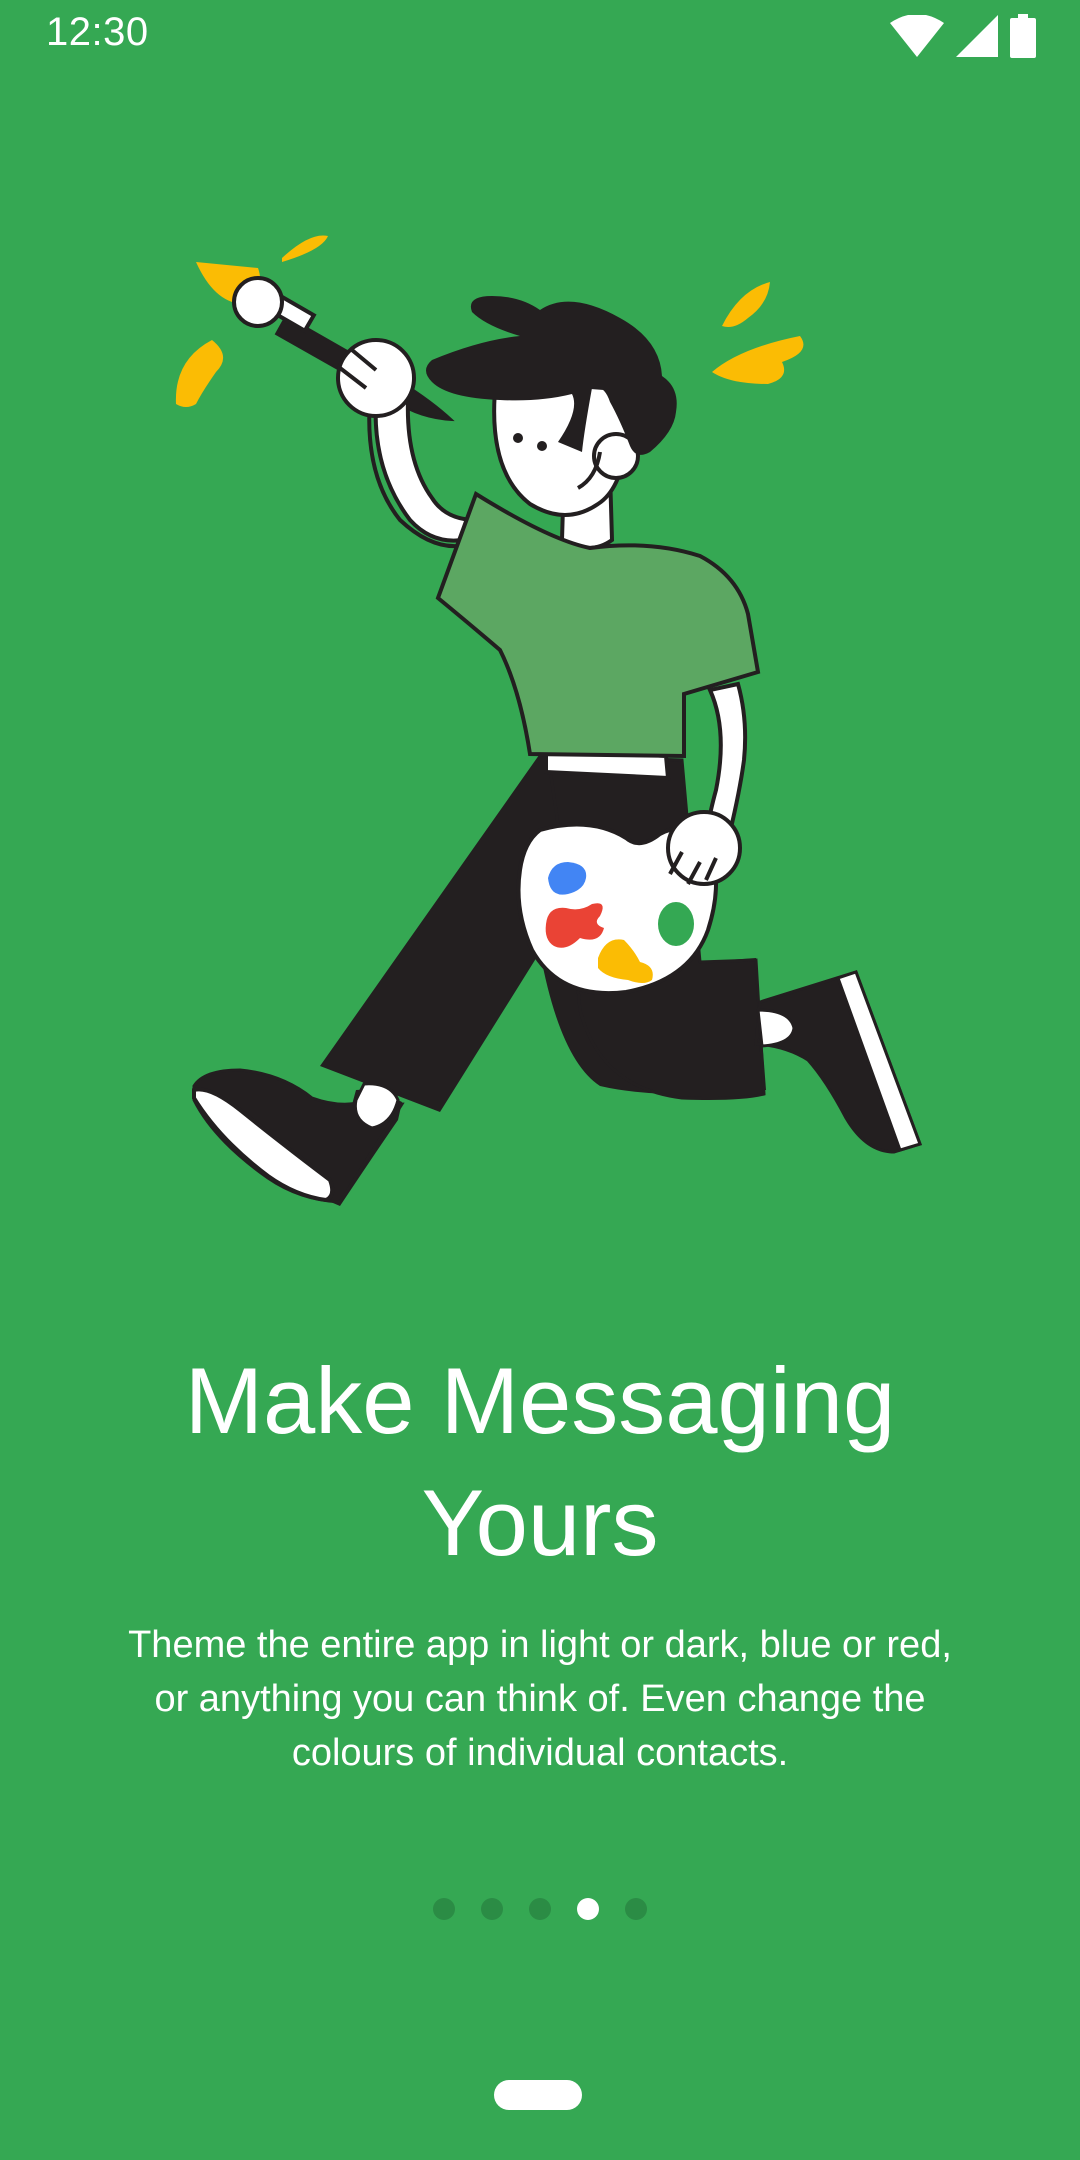 Image resolution: width=1080 pixels, height=2160 pixels. What do you see at coordinates (540, 1753) in the screenshot?
I see `description-line-3: colours of individual contacts.` at bounding box center [540, 1753].